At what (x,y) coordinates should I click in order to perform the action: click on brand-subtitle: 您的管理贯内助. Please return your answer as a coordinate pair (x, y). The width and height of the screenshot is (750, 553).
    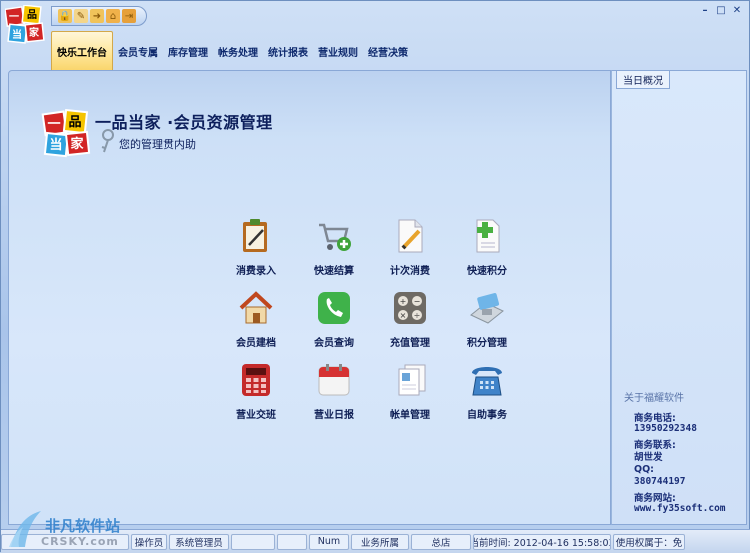
    Looking at the image, I should click on (157, 144).